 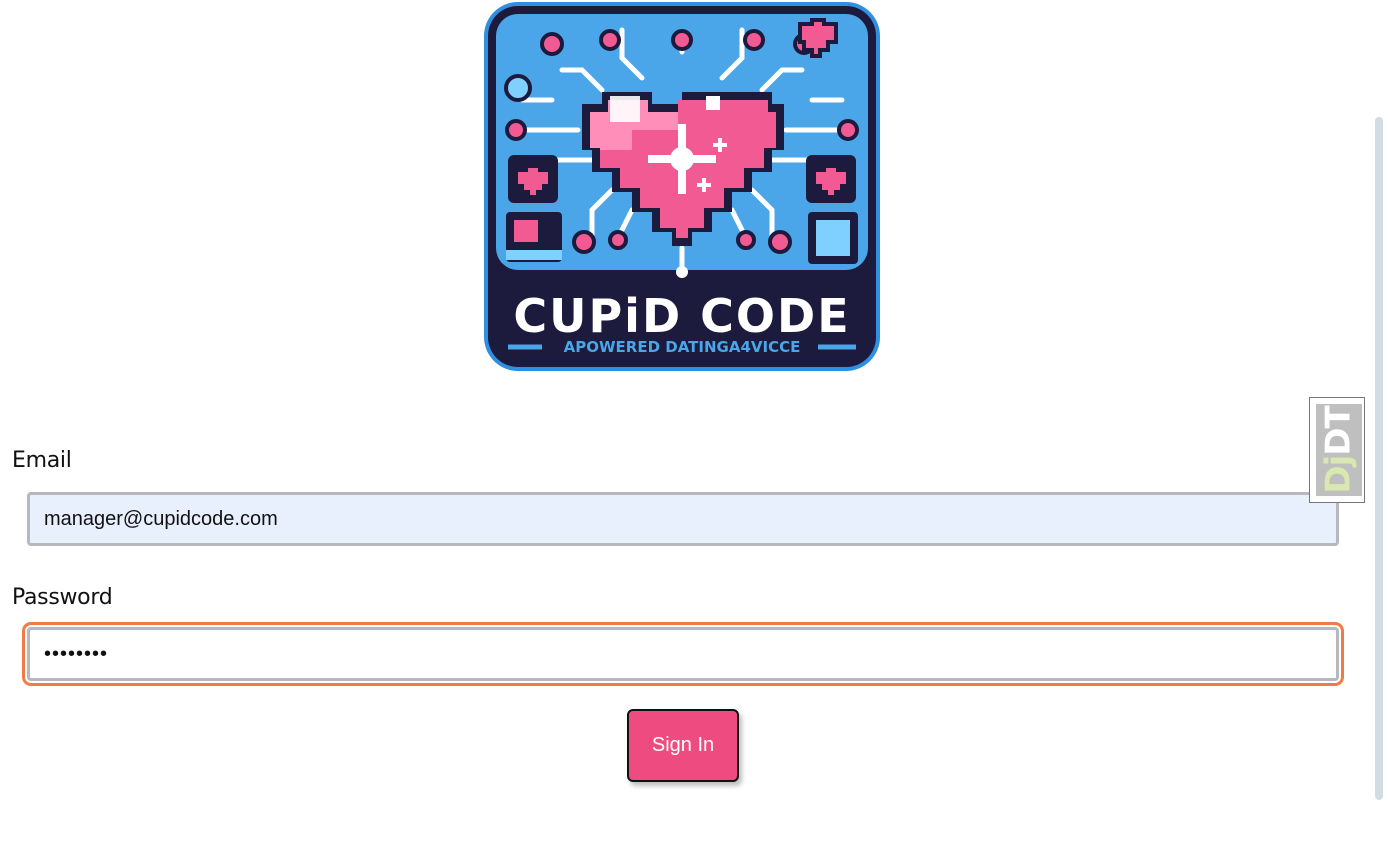 What do you see at coordinates (1339, 474) in the screenshot?
I see `debug-toolbar-dj-text: Dj` at bounding box center [1339, 474].